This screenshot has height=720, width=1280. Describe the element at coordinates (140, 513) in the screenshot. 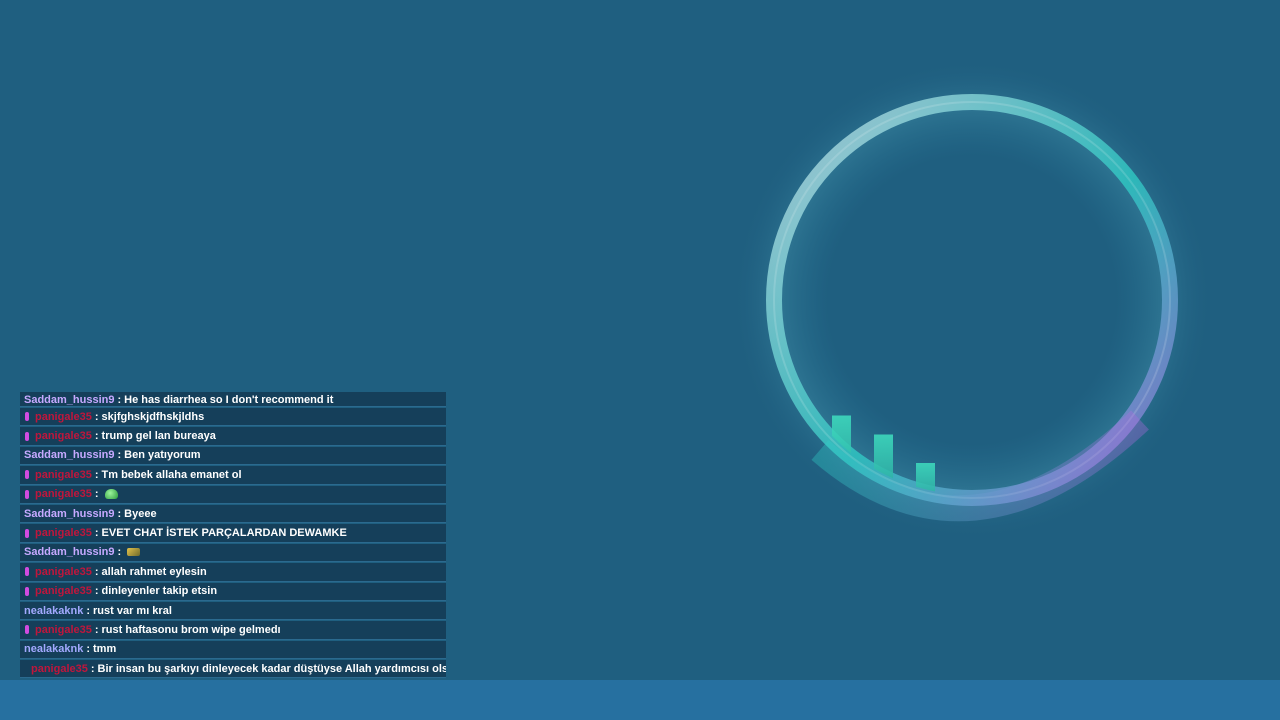

I see `chat-message-text: Byeee` at that location.